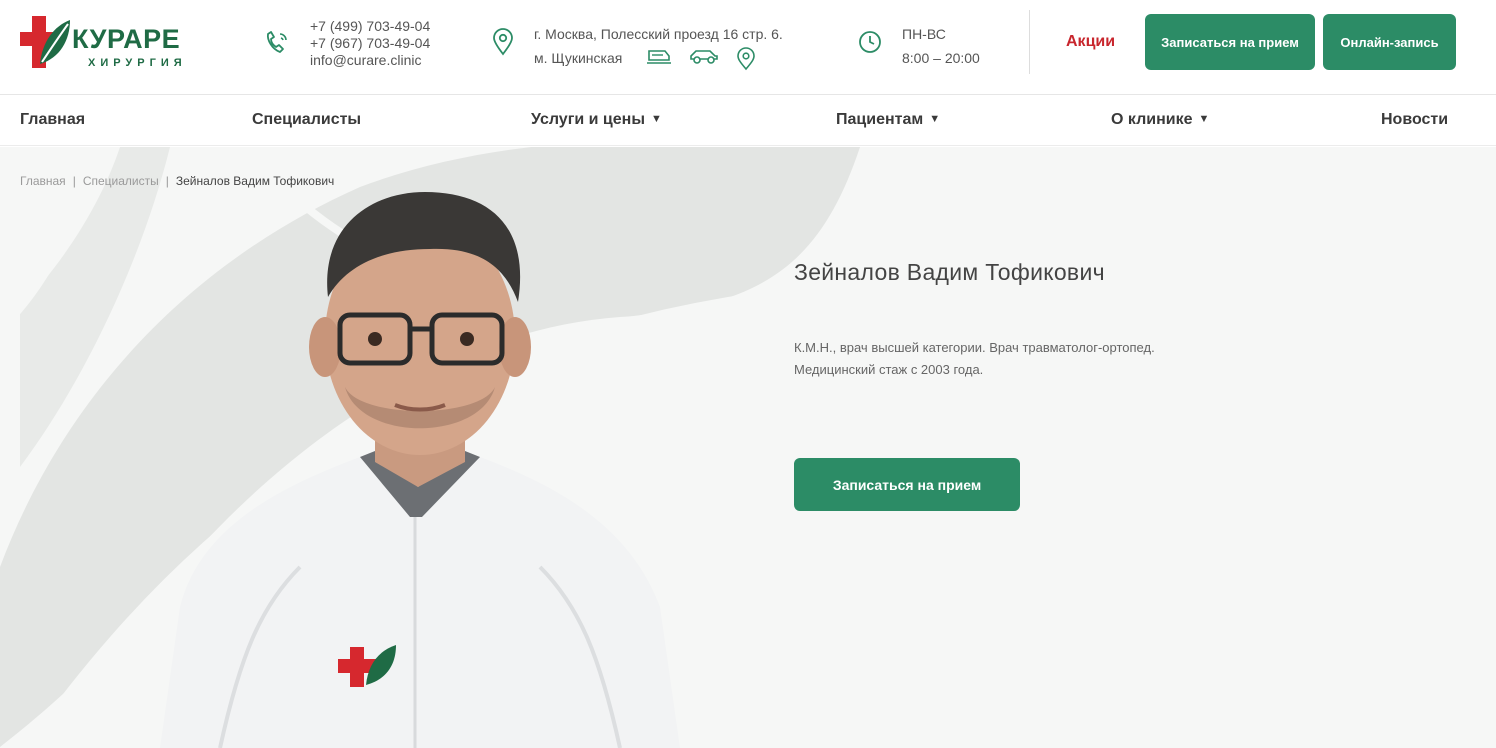  I want to click on map-pin-icon, so click(746, 59).